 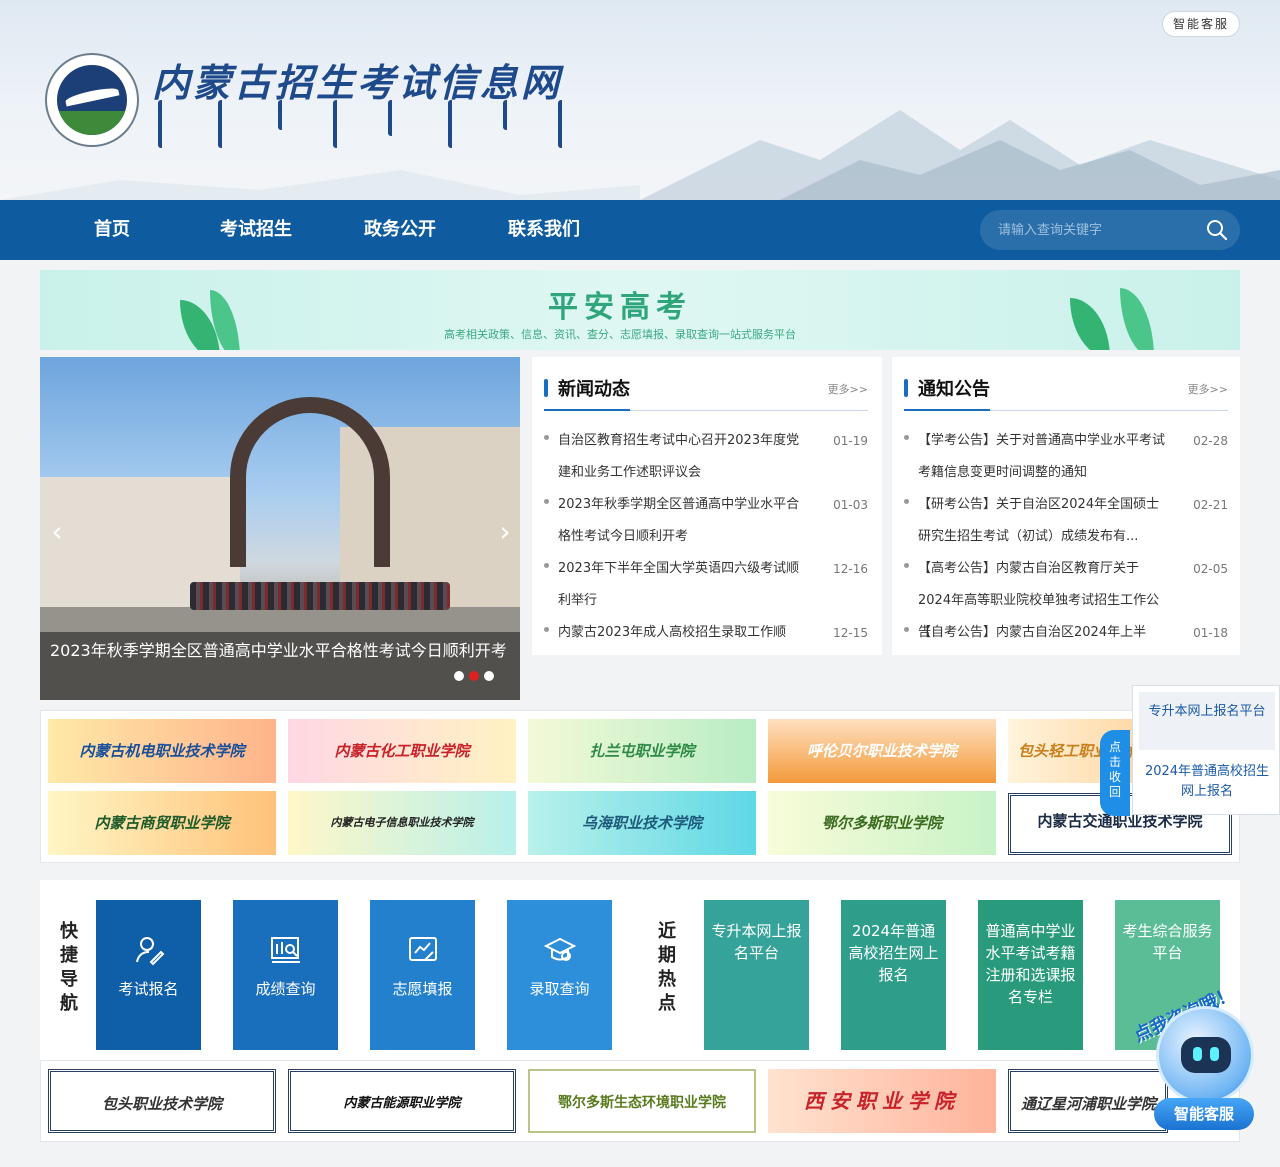 I want to click on quick-nav-button-label: 录取查询, so click(x=559, y=989).